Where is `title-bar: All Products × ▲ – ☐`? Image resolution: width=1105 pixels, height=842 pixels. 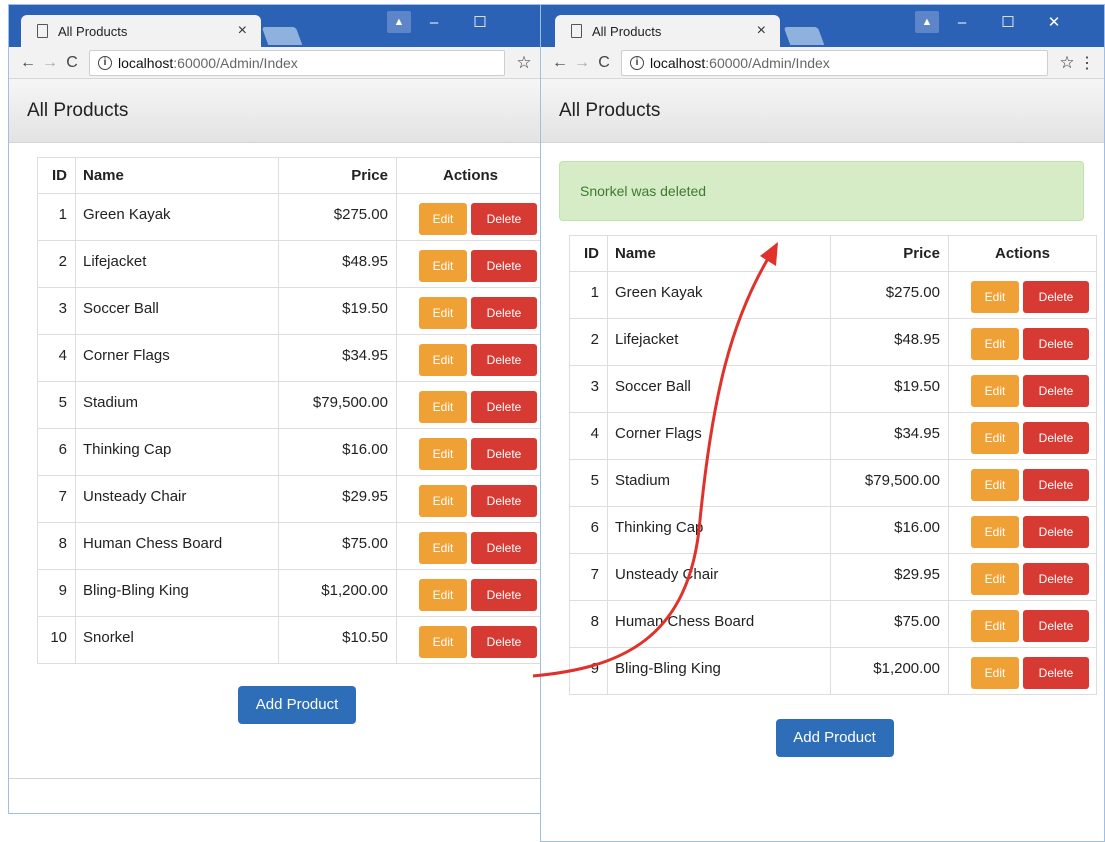 title-bar: All Products × ▲ – ☐ is located at coordinates (276, 26).